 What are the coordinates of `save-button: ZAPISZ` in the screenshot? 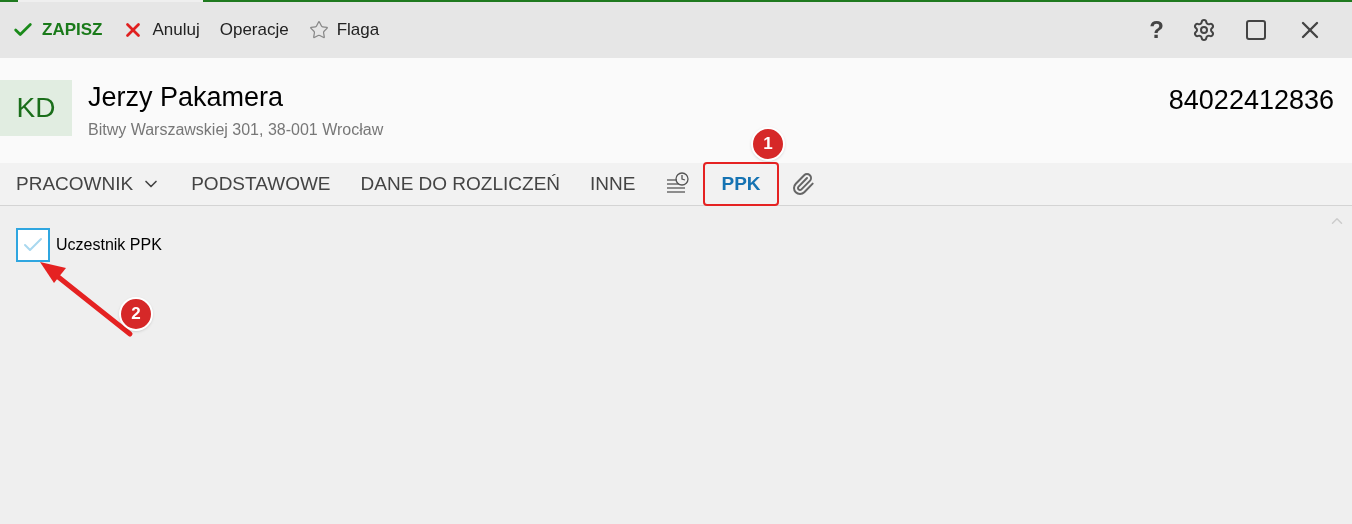 It's located at (57, 30).